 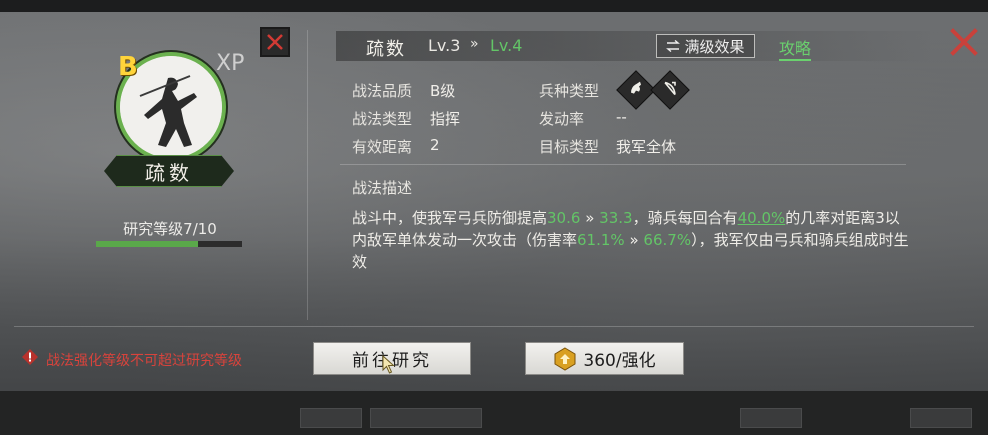 What do you see at coordinates (562, 119) in the screenshot?
I see `trigger-rate-label: 发动率` at bounding box center [562, 119].